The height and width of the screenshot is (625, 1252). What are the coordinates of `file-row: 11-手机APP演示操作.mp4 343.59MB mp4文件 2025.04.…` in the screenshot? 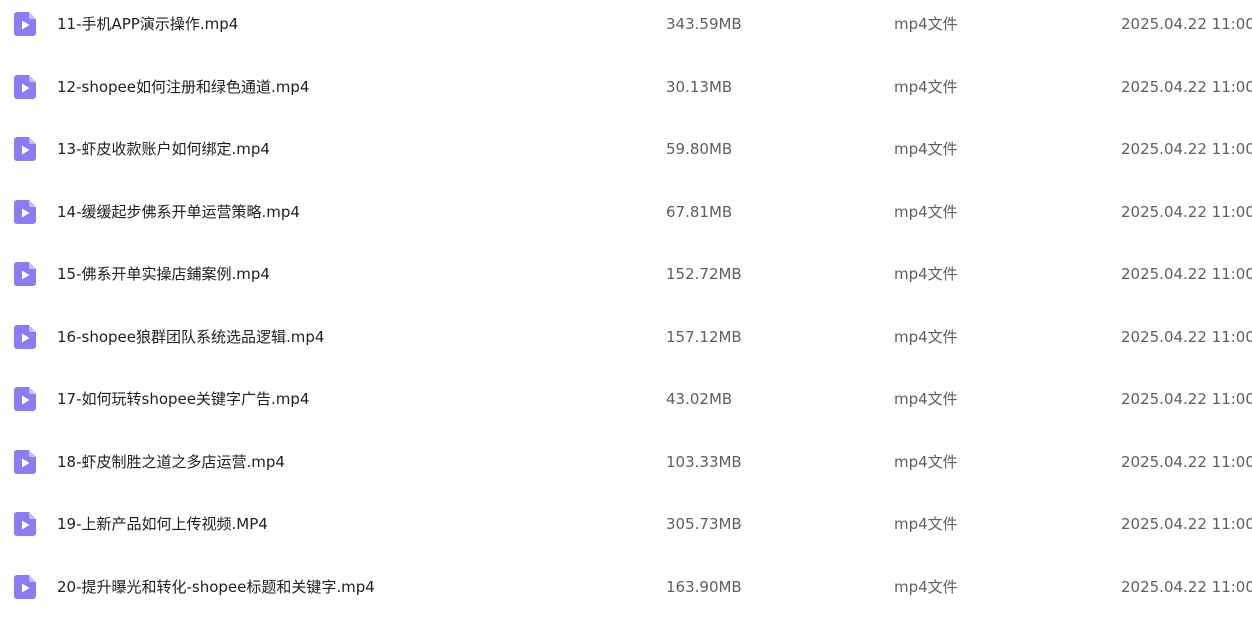 It's located at (626, 31).